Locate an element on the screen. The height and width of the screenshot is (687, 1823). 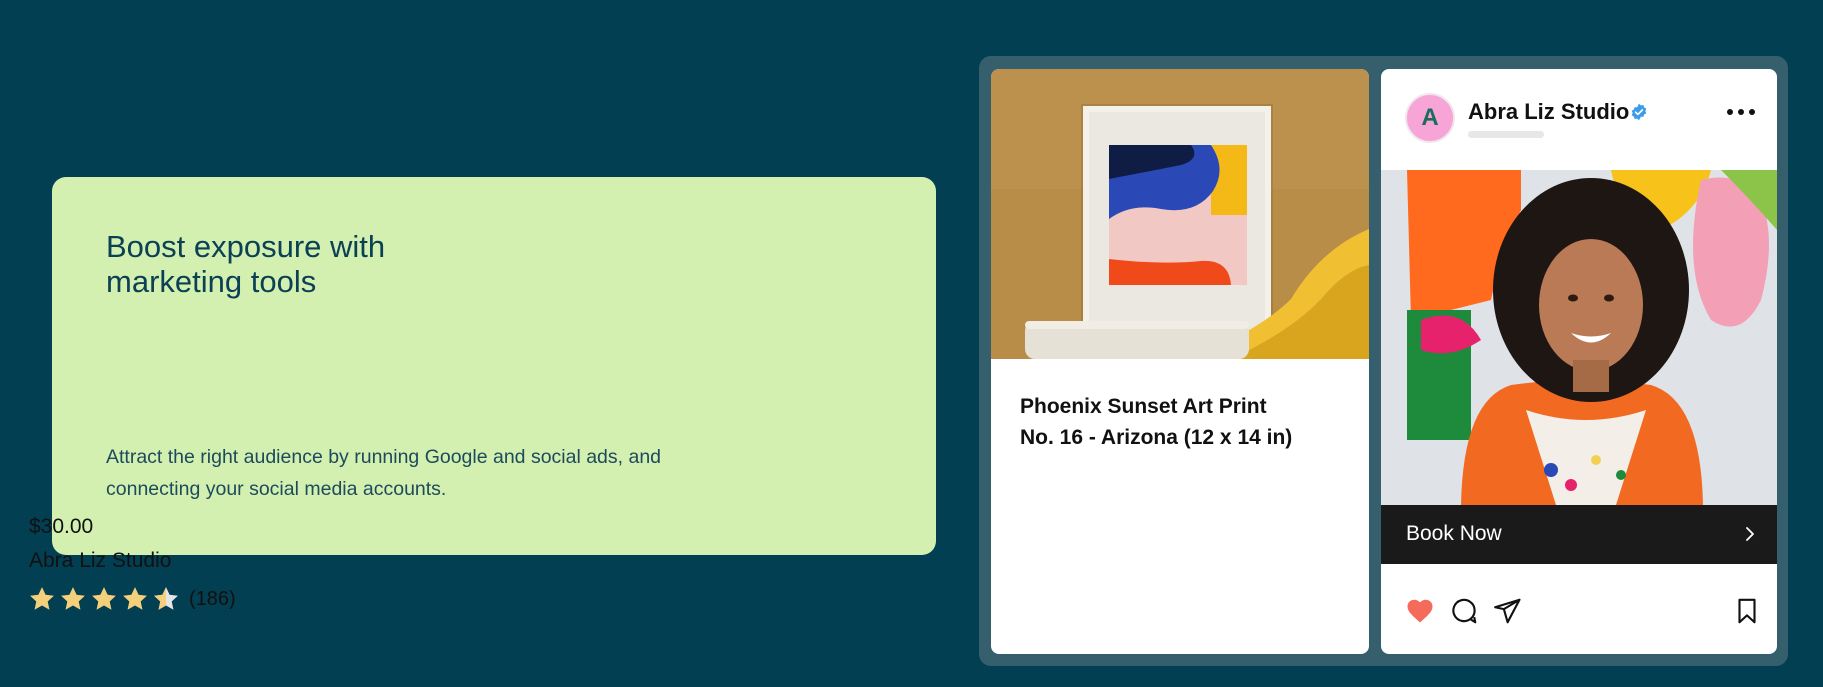
post-header: A Abra Liz Studio is located at coordinates (1579, 119).